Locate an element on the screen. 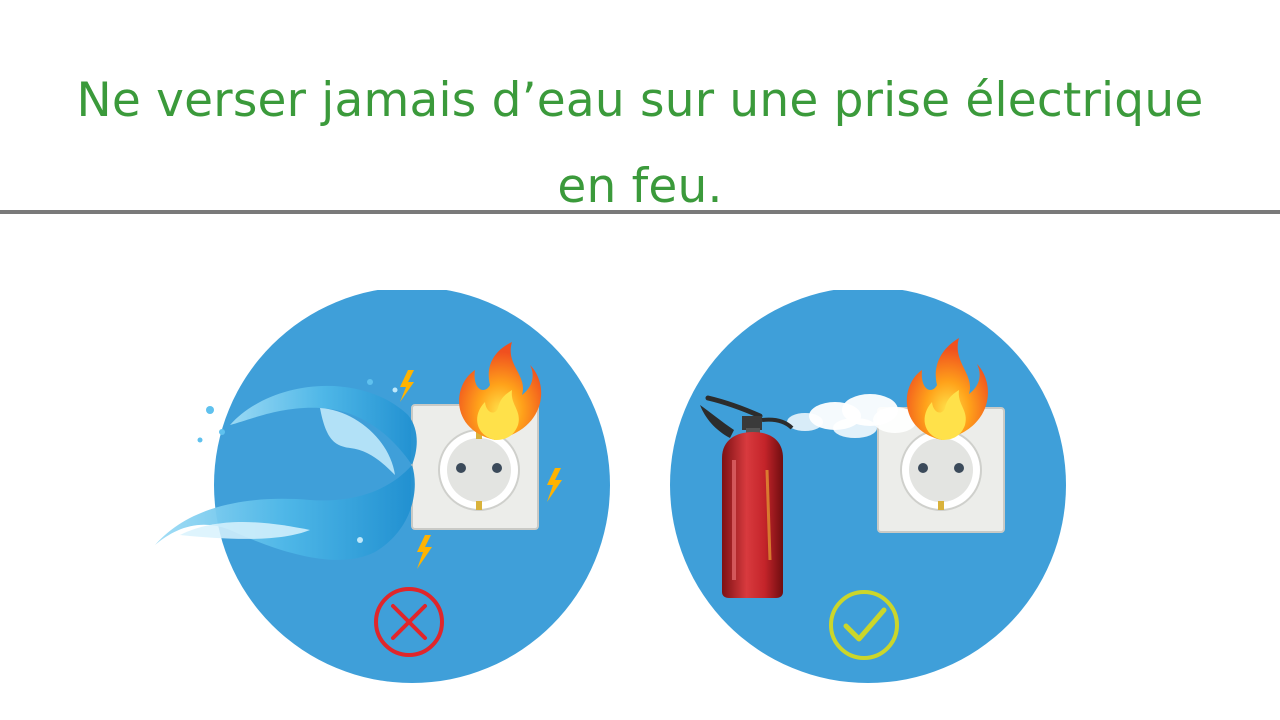 Image resolution: width=1280 pixels, height=720 pixels. title-divider is located at coordinates (640, 212).